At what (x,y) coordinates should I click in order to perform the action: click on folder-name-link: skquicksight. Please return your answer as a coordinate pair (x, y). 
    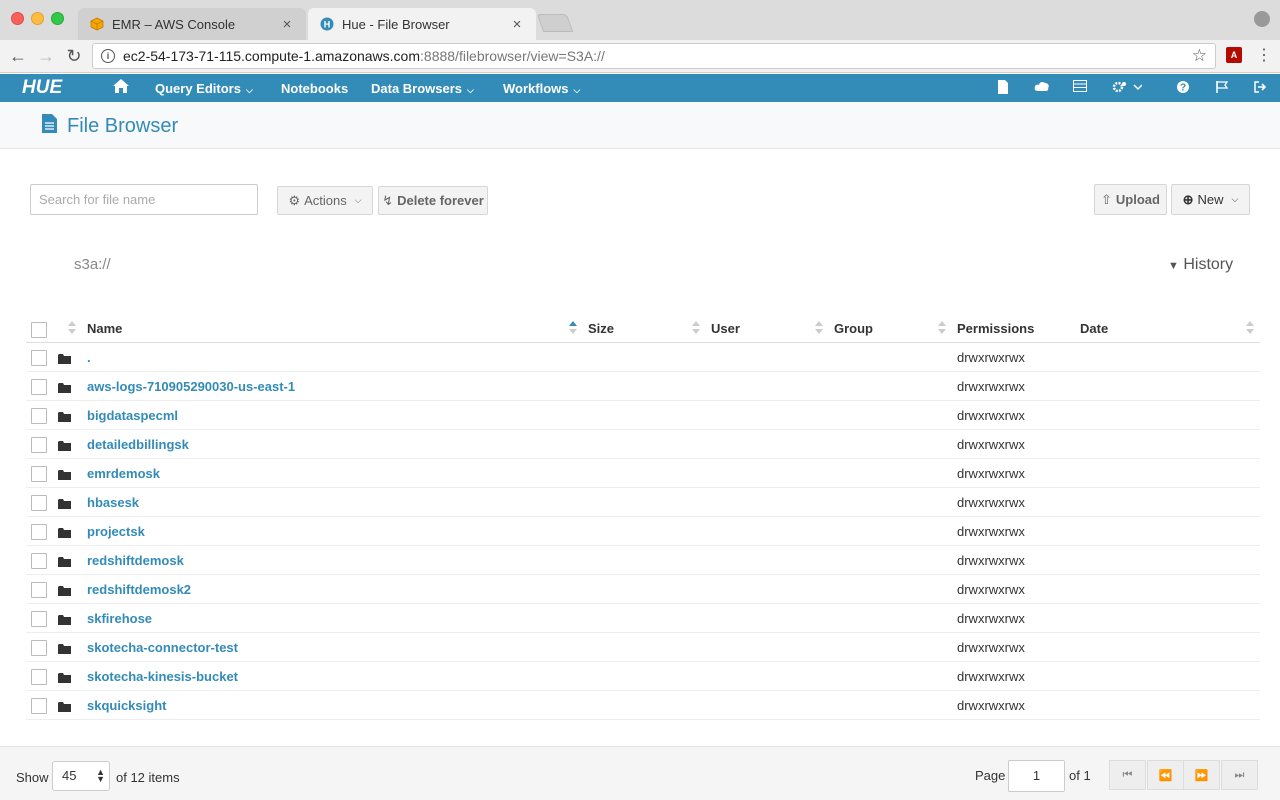
    Looking at the image, I should click on (126, 705).